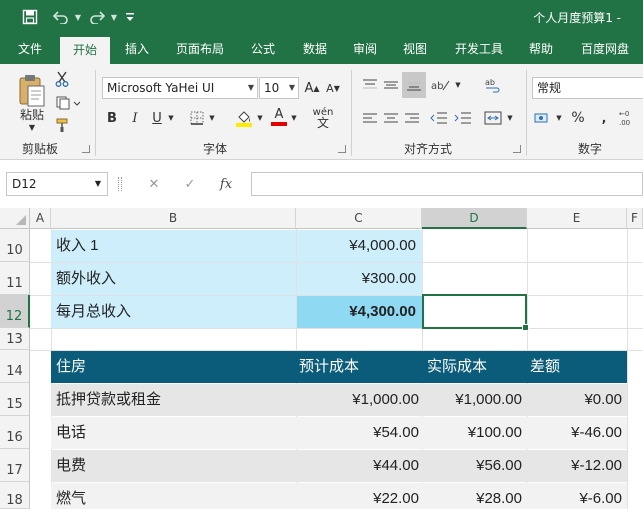 This screenshot has height=509, width=643. What do you see at coordinates (359, 496) in the screenshot?
I see `projected-cost-cell: ¥22.00` at bounding box center [359, 496].